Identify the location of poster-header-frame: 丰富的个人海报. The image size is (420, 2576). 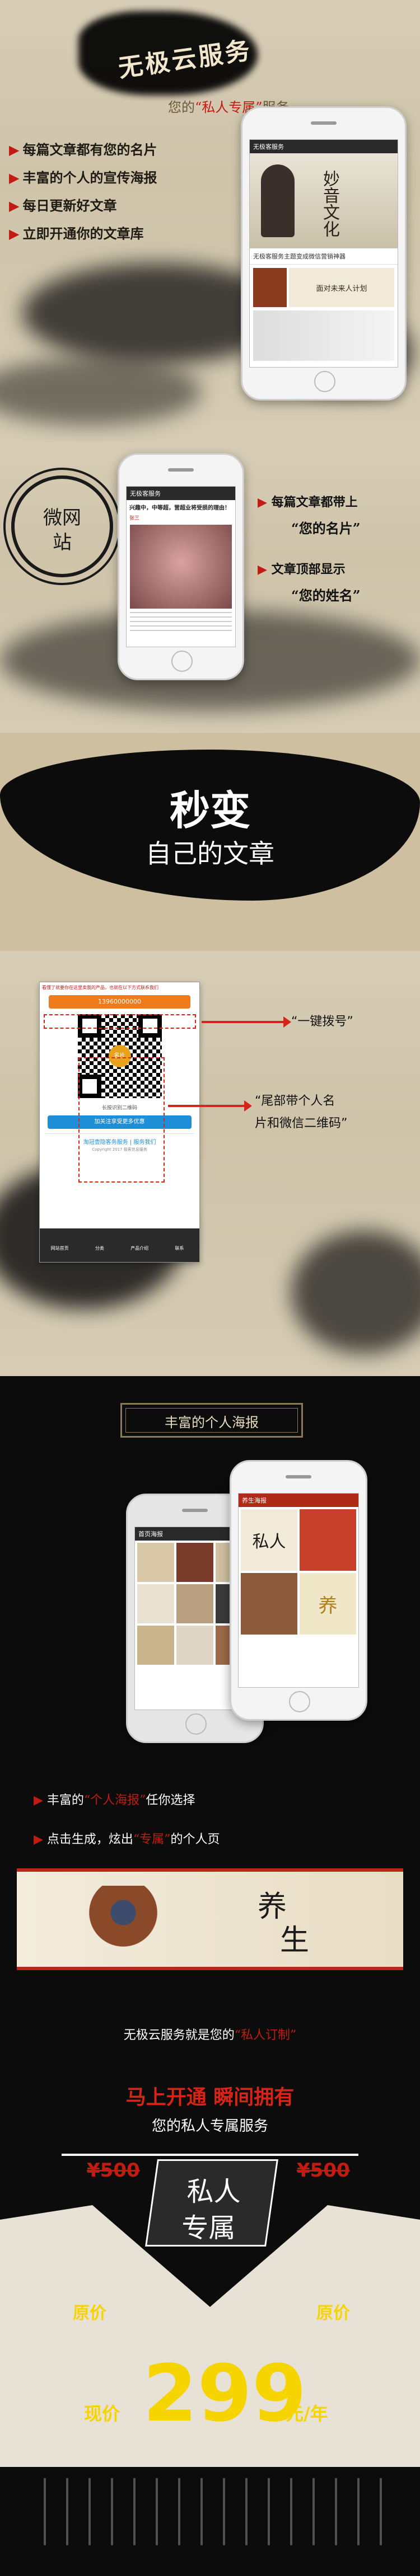
(212, 1420).